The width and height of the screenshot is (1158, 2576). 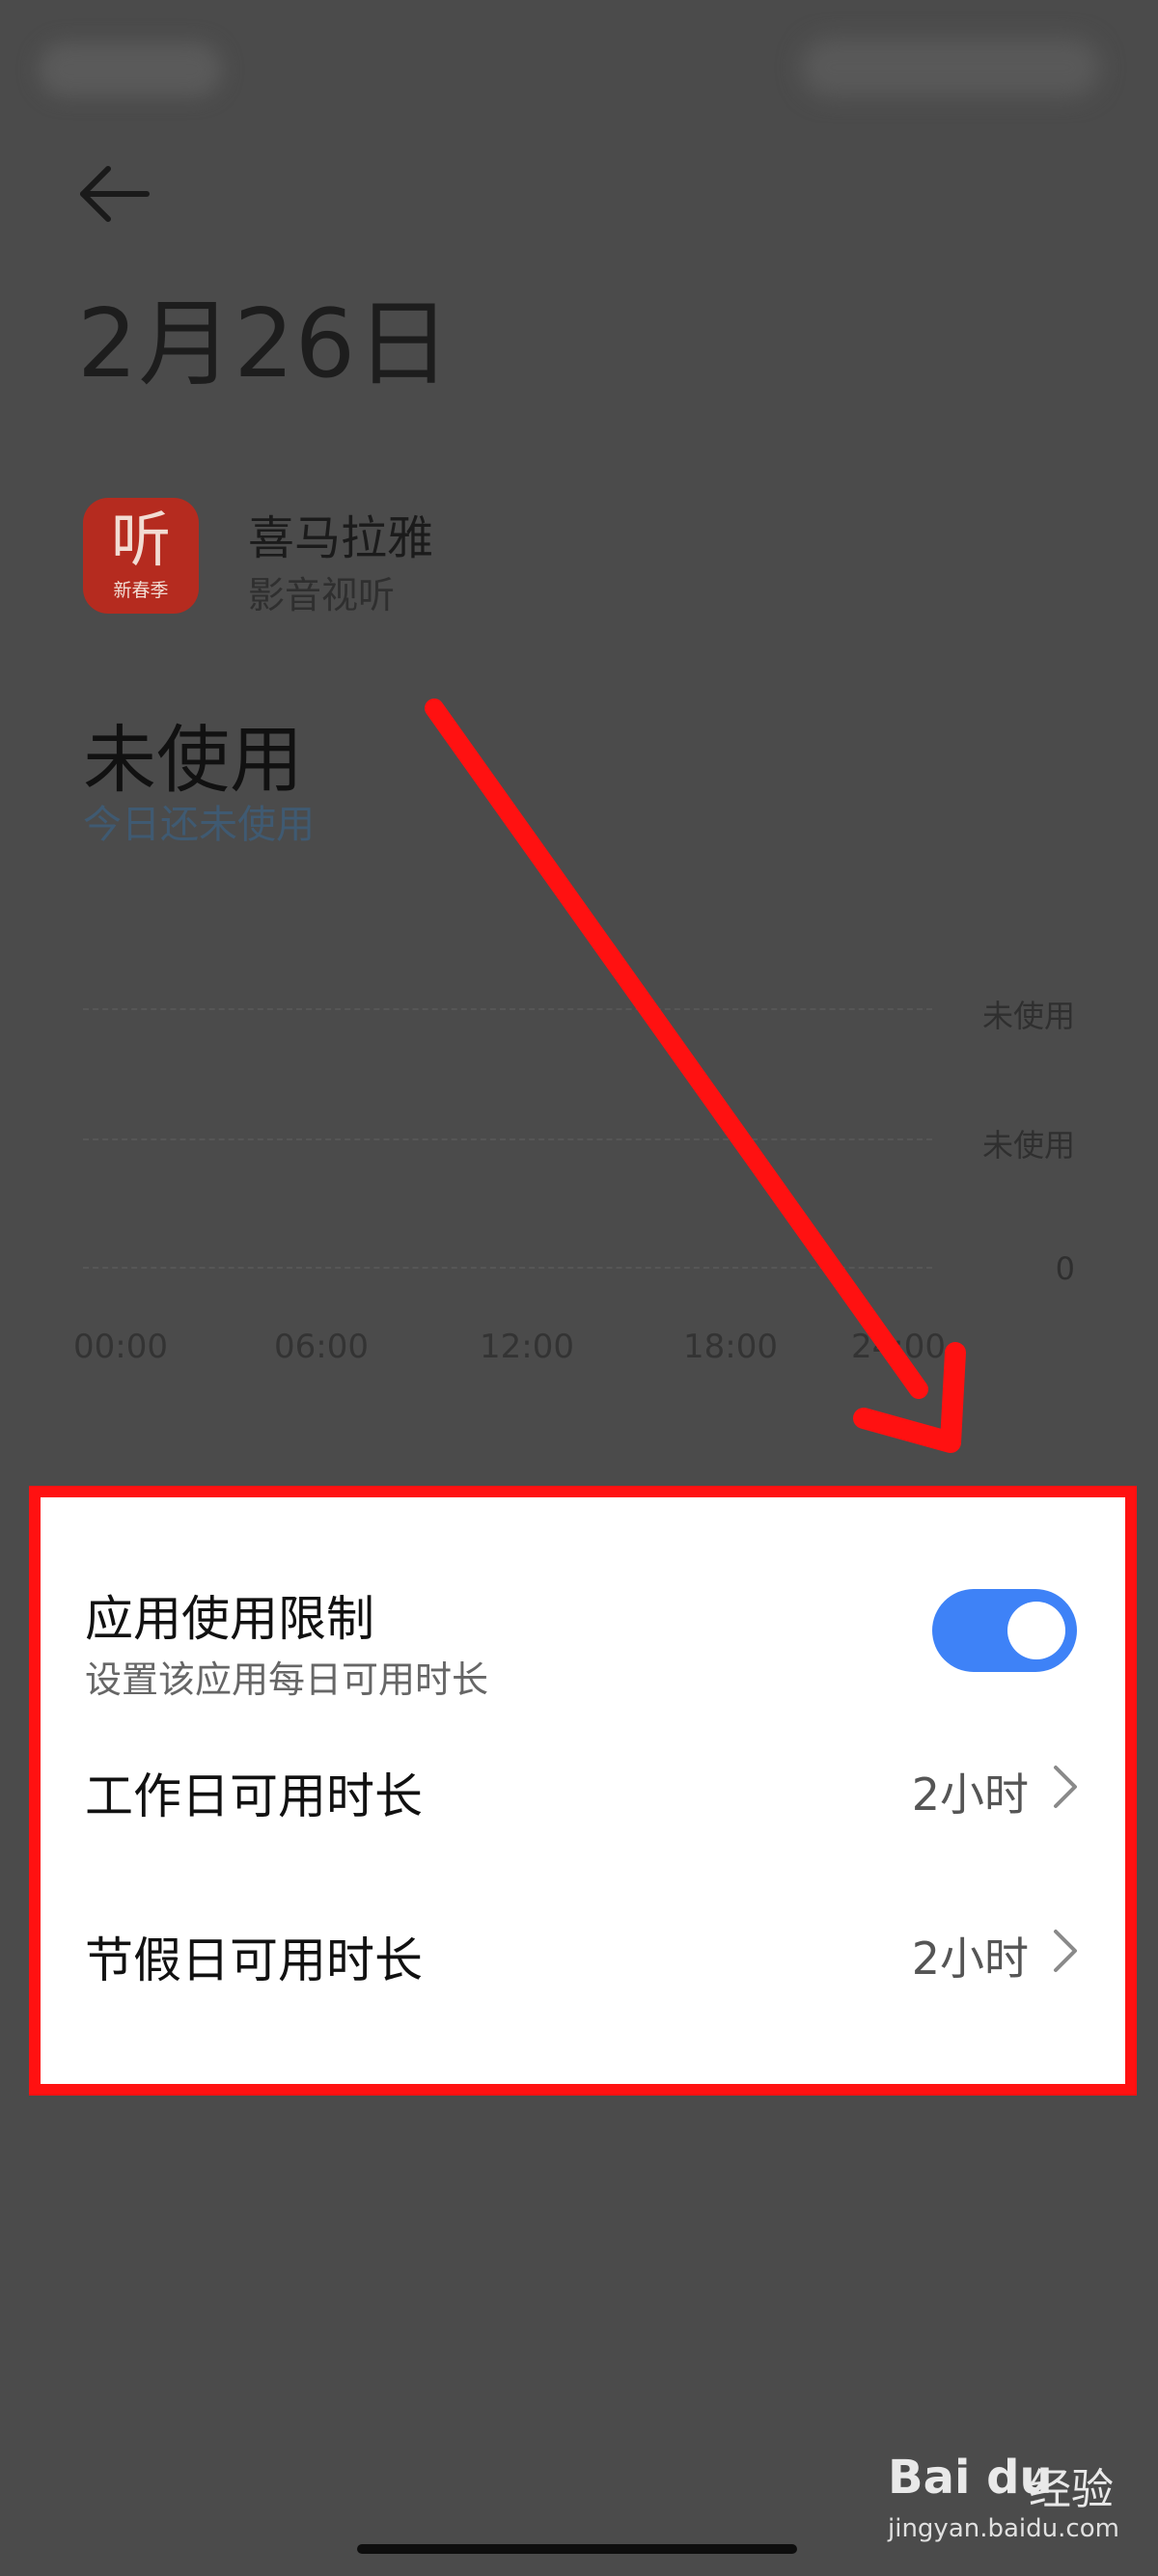 What do you see at coordinates (583, 1936) in the screenshot?
I see `holiday-duration-row: 节假日可用时长 2小时` at bounding box center [583, 1936].